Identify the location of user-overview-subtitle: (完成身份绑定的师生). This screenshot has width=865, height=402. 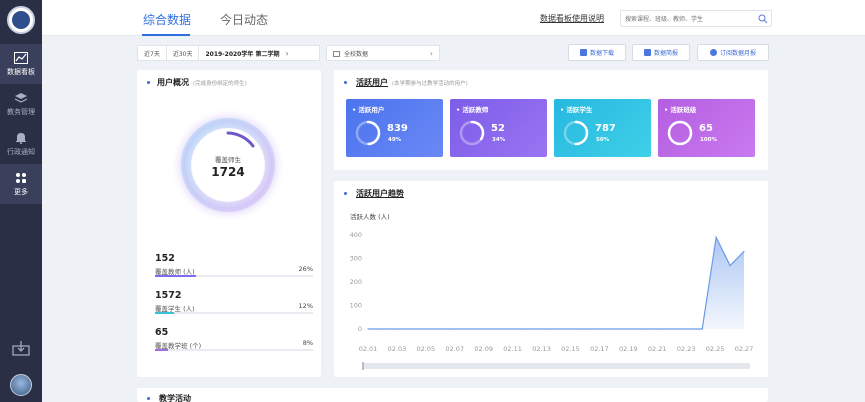
(220, 84).